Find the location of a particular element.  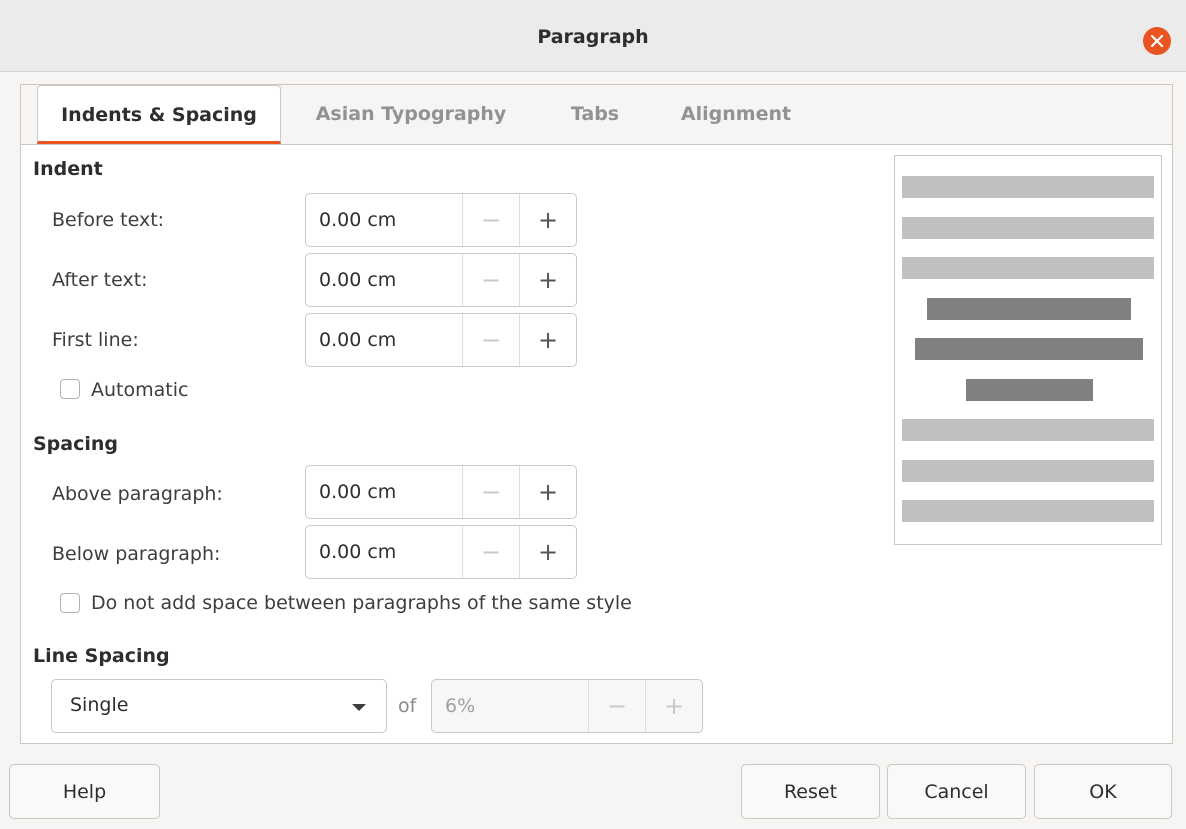

above-paragraph-stepper: 0.00 cm − + is located at coordinates (441, 492).